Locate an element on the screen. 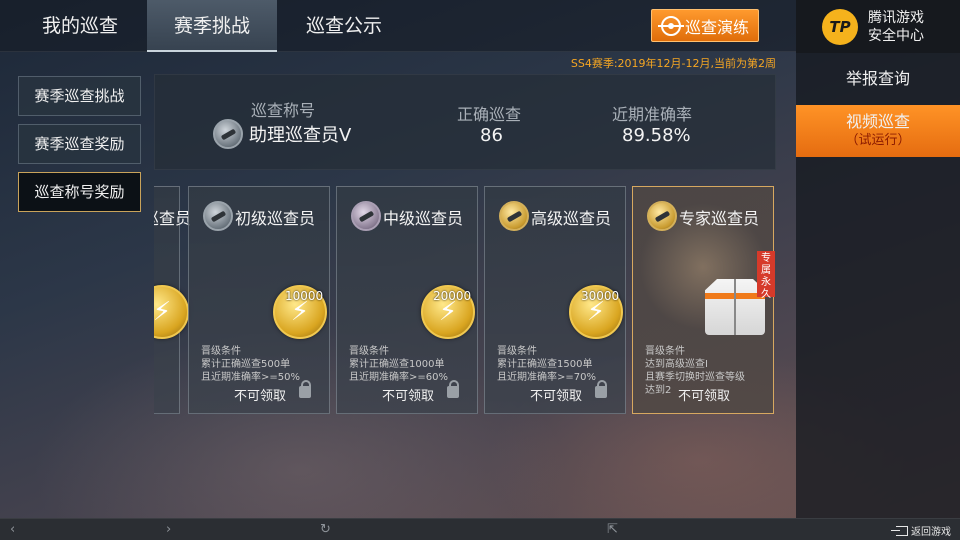 This screenshot has height=540, width=960. assistant-rank-icon is located at coordinates (228, 134).